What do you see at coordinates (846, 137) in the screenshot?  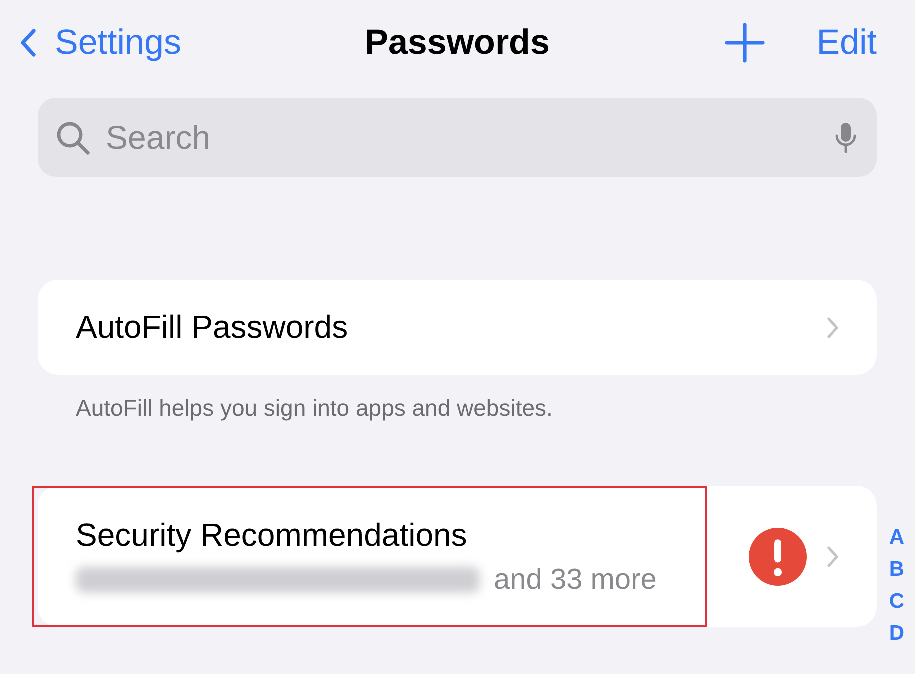 I see `microphone-icon` at bounding box center [846, 137].